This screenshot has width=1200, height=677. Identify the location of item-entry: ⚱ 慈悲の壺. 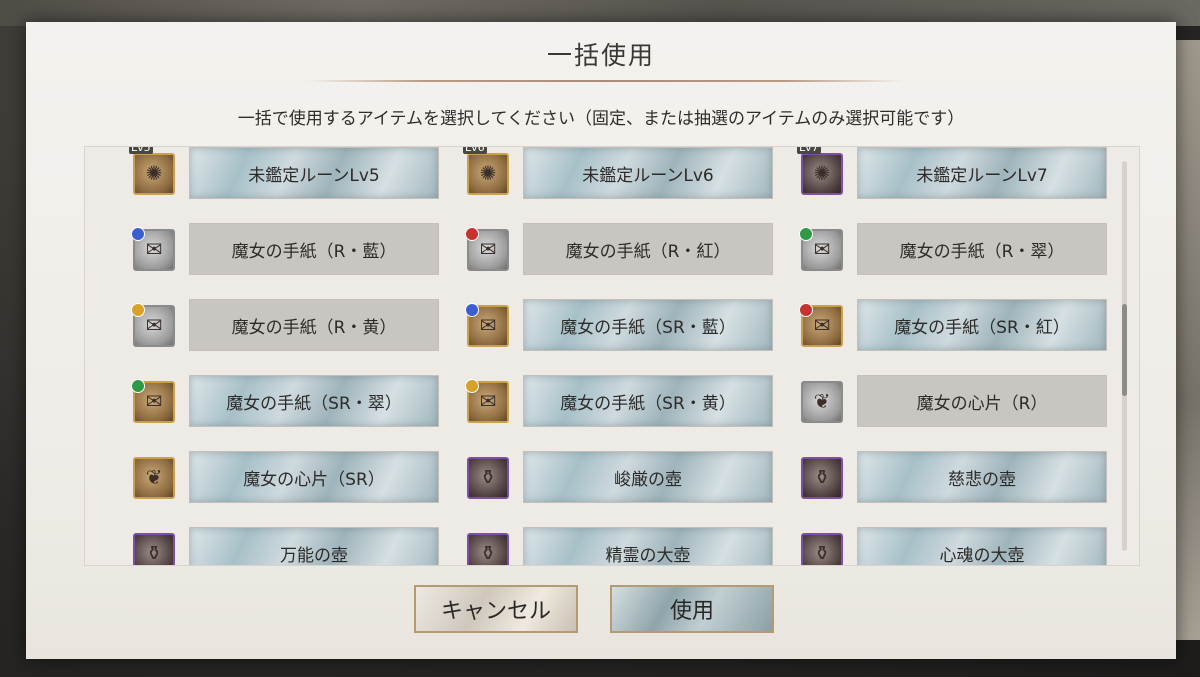
(942, 477).